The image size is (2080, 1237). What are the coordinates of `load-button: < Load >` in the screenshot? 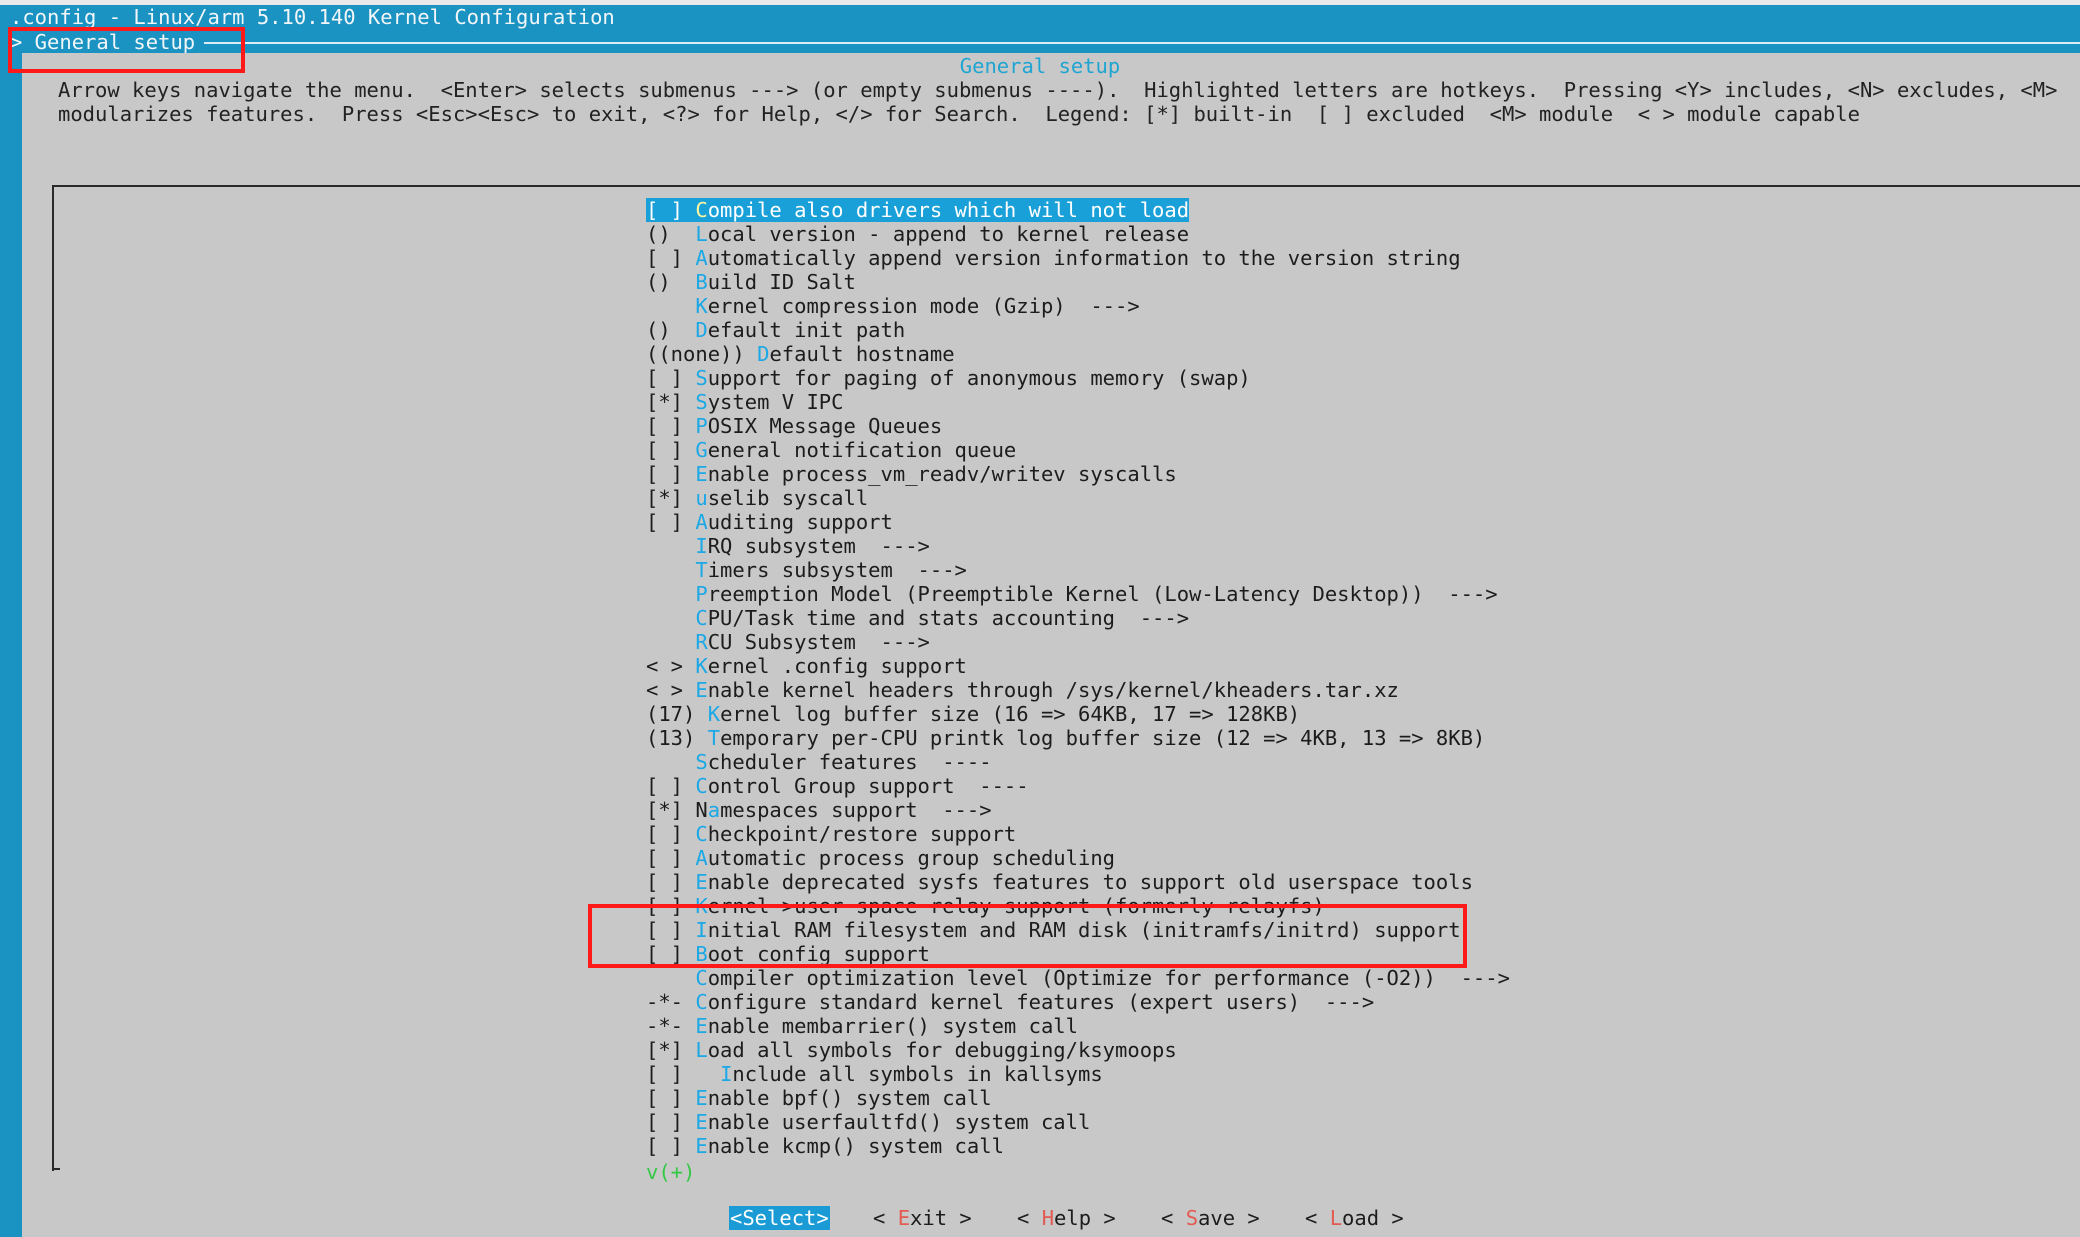 It's located at (1354, 1218).